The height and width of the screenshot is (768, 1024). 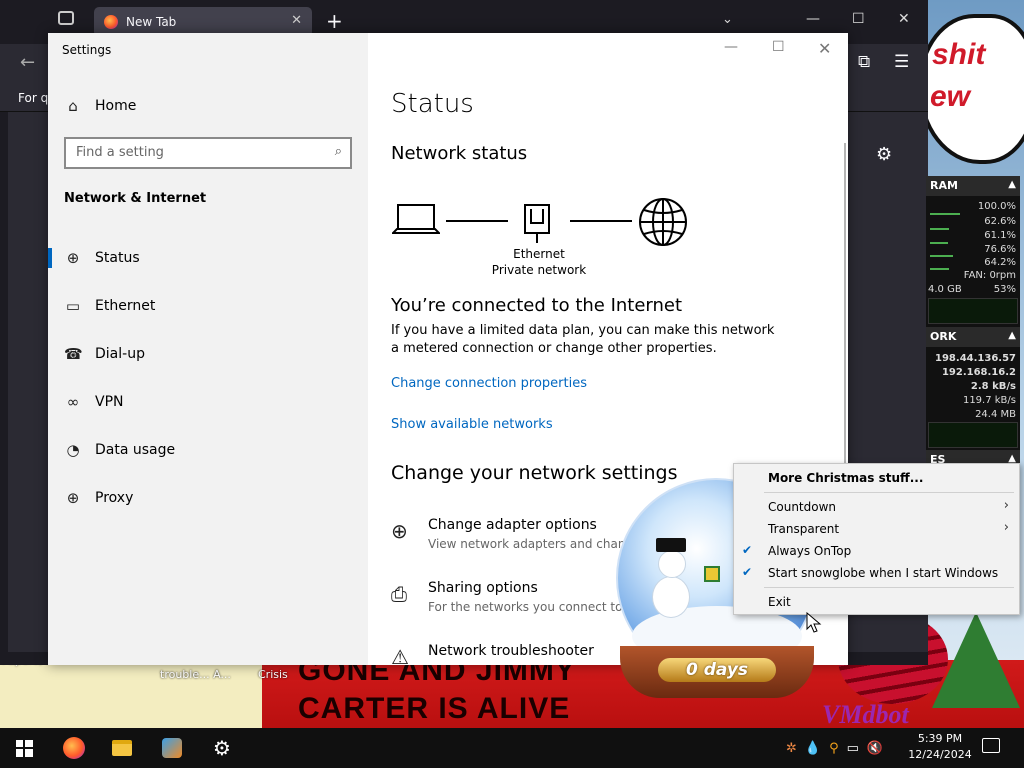 What do you see at coordinates (472, 424) in the screenshot?
I see `show-available-networks-link: Show available networks` at bounding box center [472, 424].